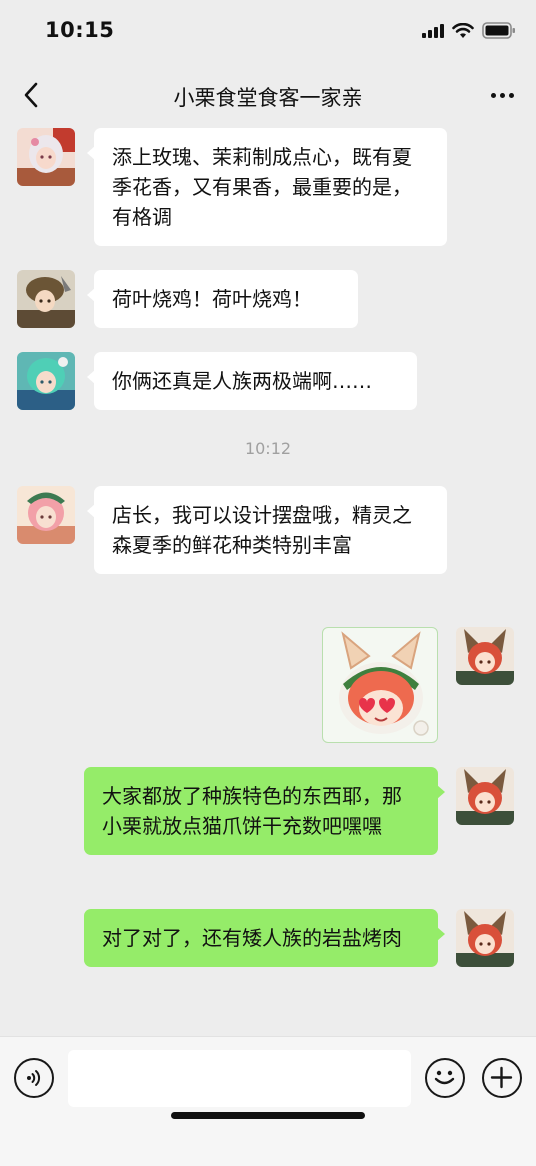  What do you see at coordinates (268, 448) in the screenshot?
I see `time-divider: 10:12` at bounding box center [268, 448].